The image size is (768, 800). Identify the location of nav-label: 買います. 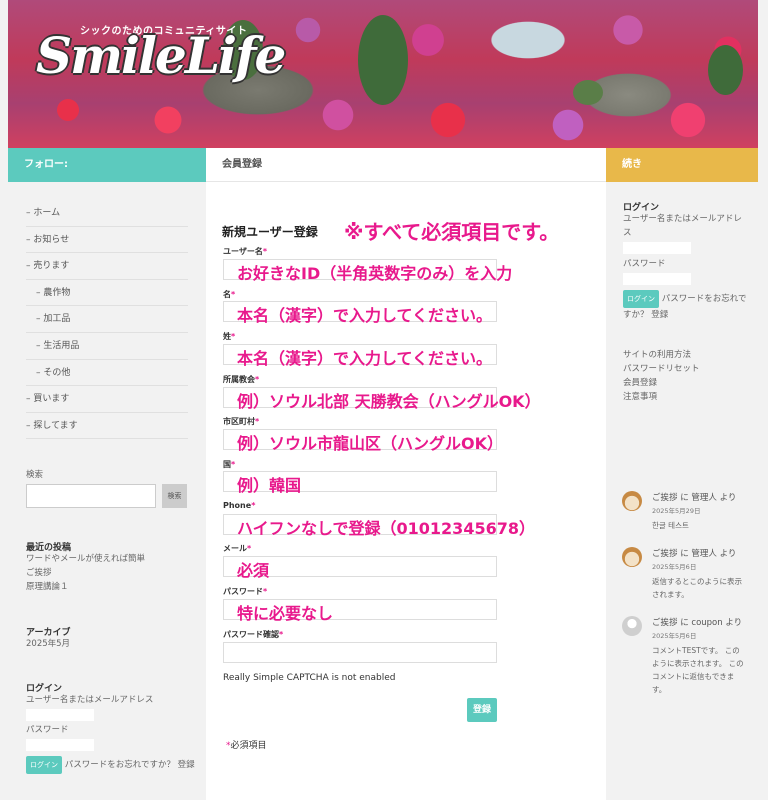
(51, 399).